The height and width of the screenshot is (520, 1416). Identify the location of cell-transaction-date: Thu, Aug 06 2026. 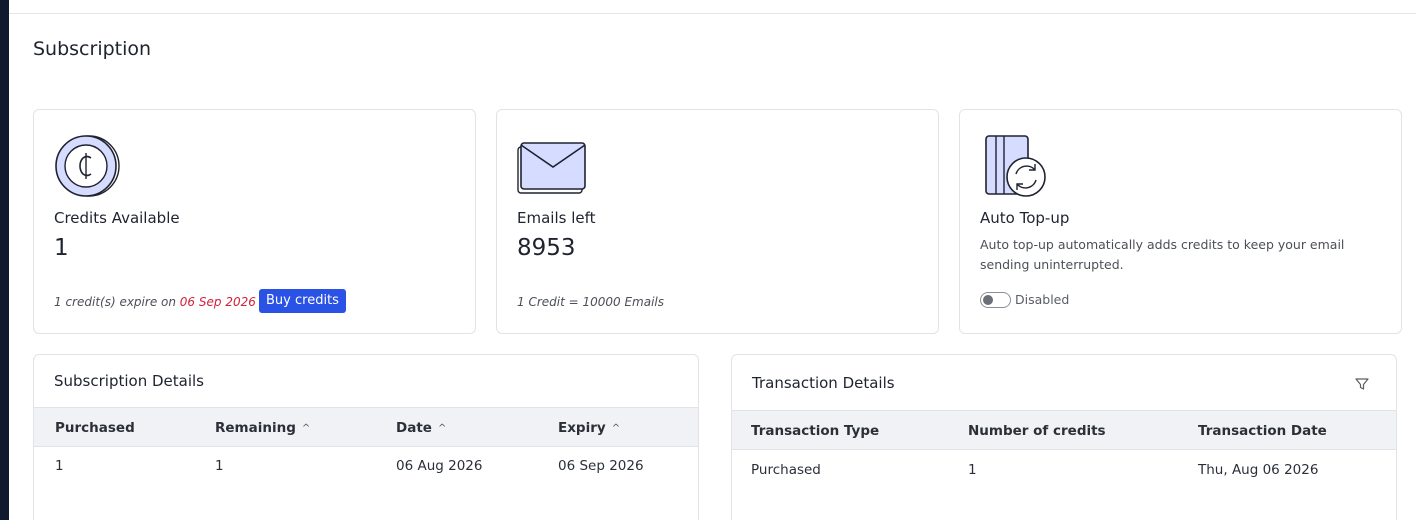
(1258, 470).